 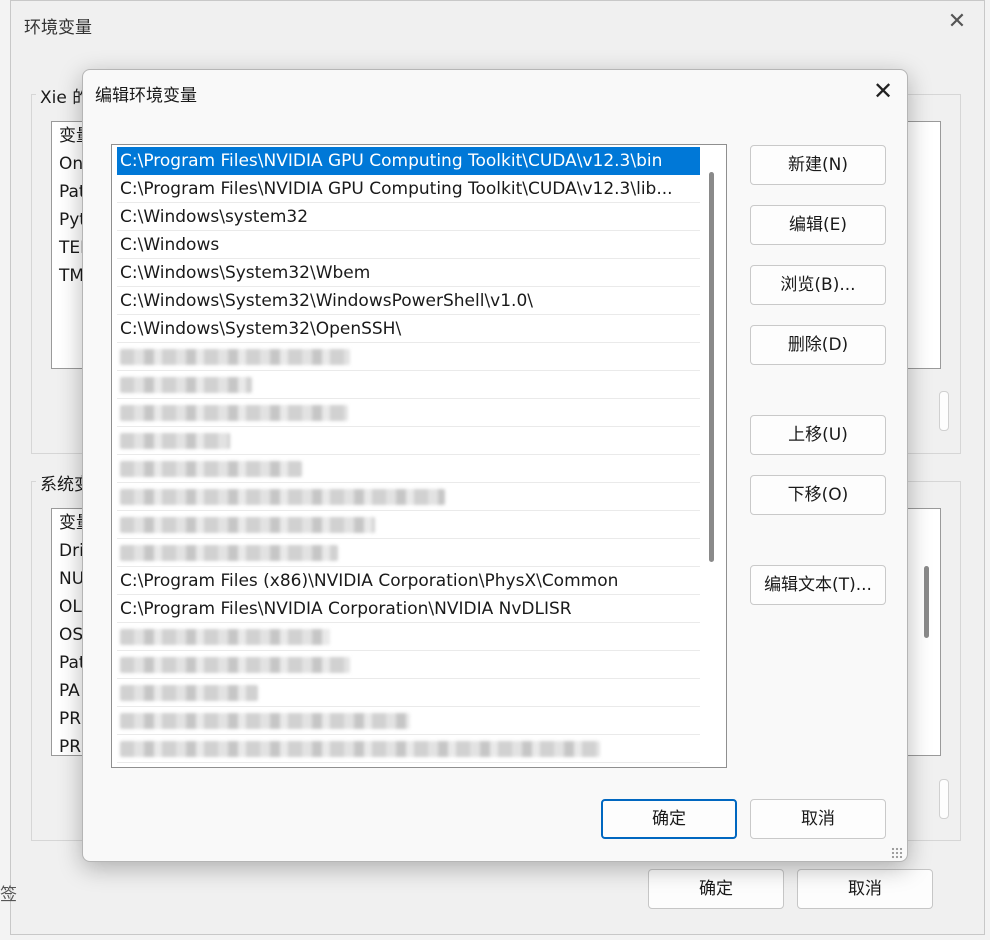 What do you see at coordinates (245, 273) in the screenshot?
I see `path-text: C:\Windows\System32\Wbem` at bounding box center [245, 273].